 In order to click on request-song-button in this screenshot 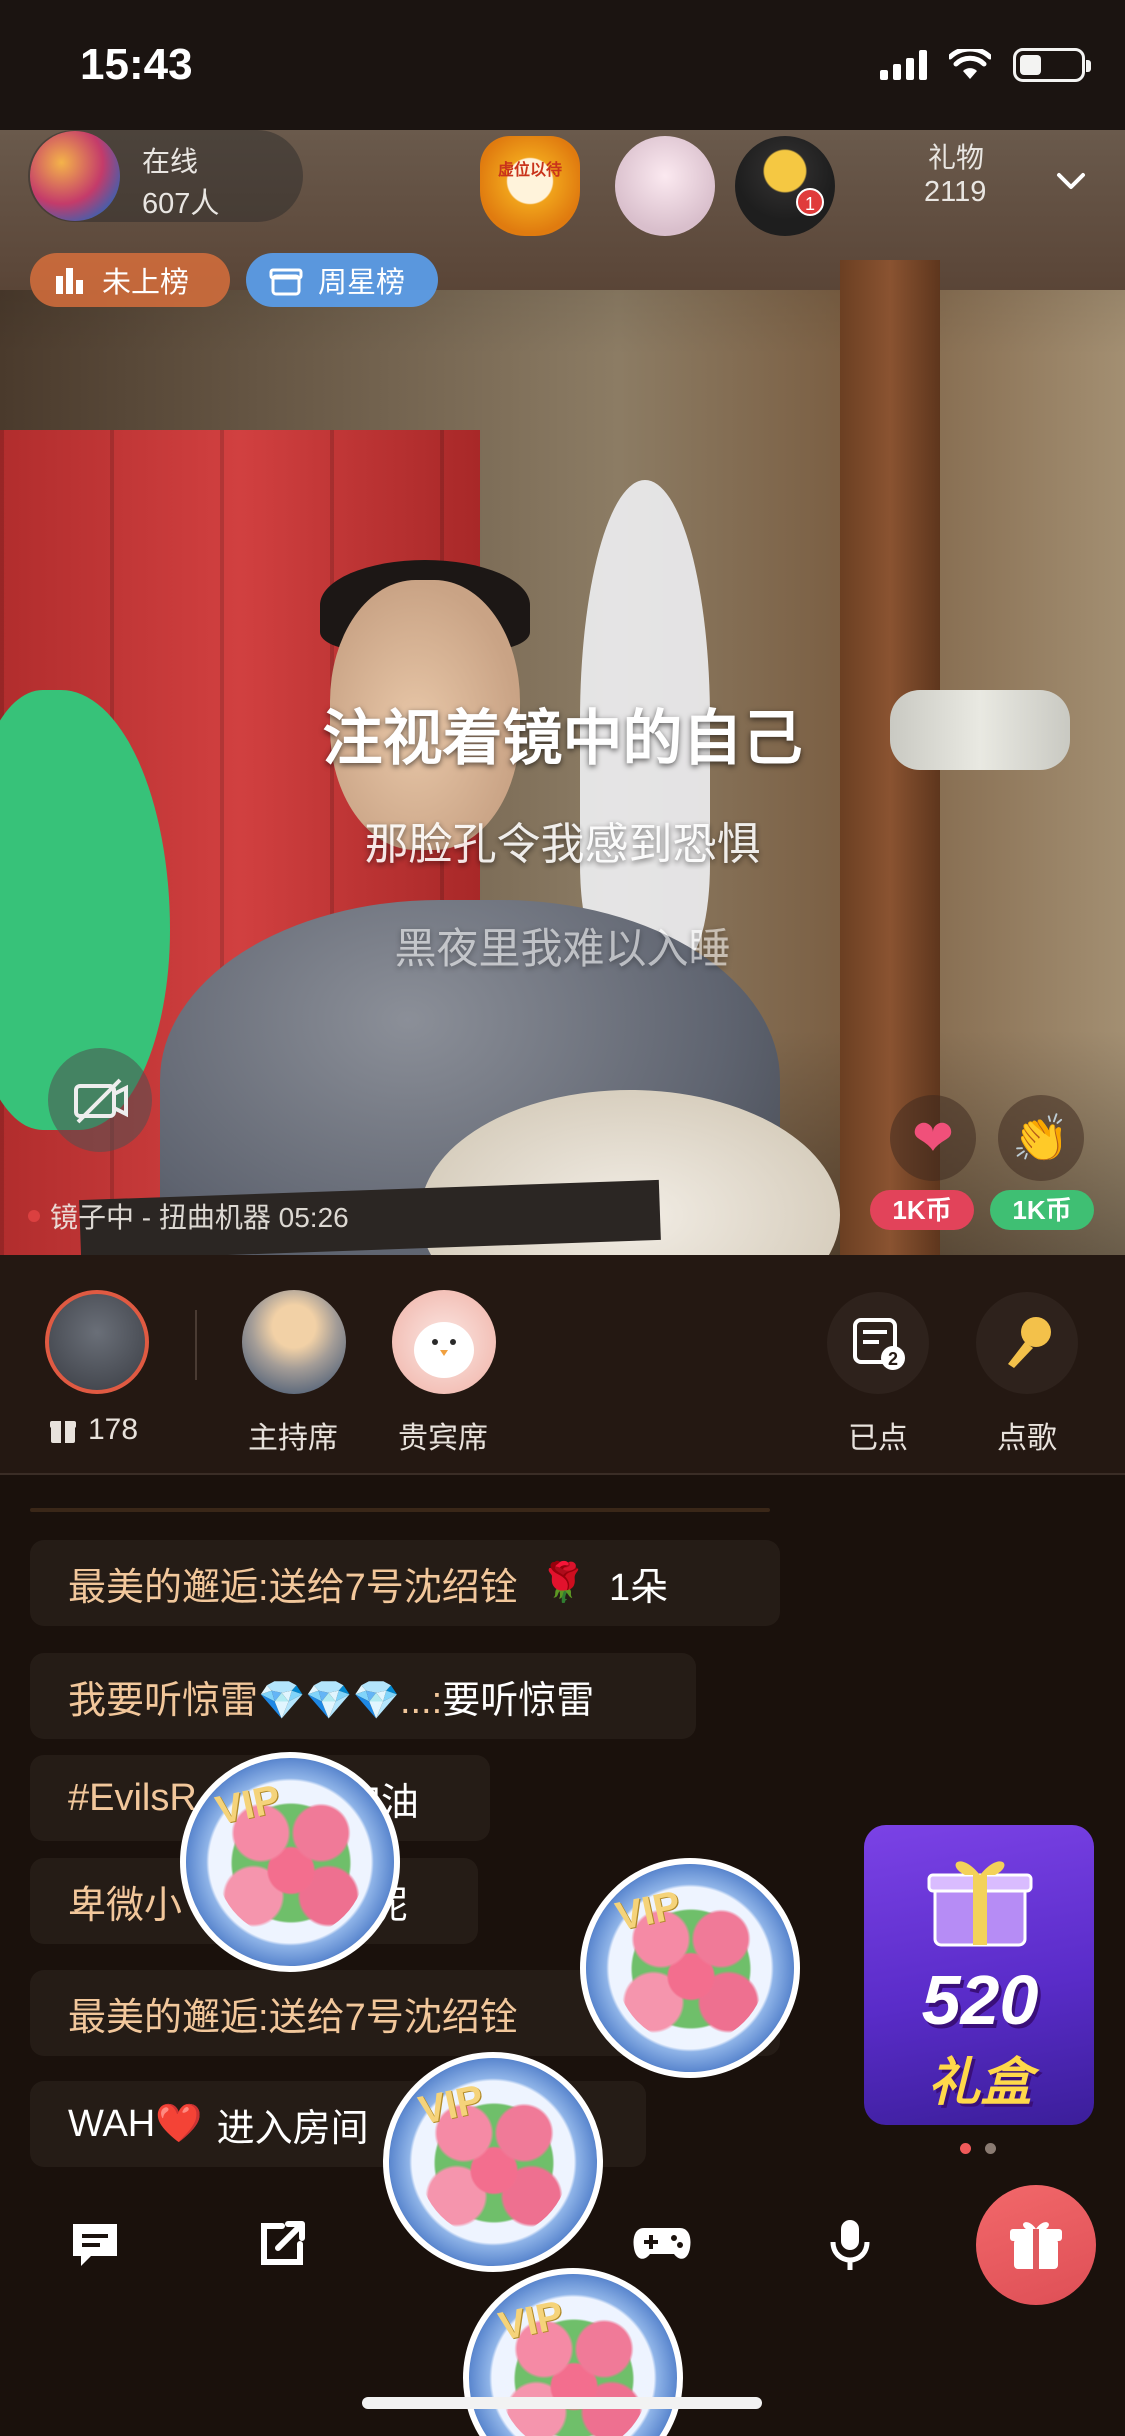, I will do `click(1027, 1343)`.